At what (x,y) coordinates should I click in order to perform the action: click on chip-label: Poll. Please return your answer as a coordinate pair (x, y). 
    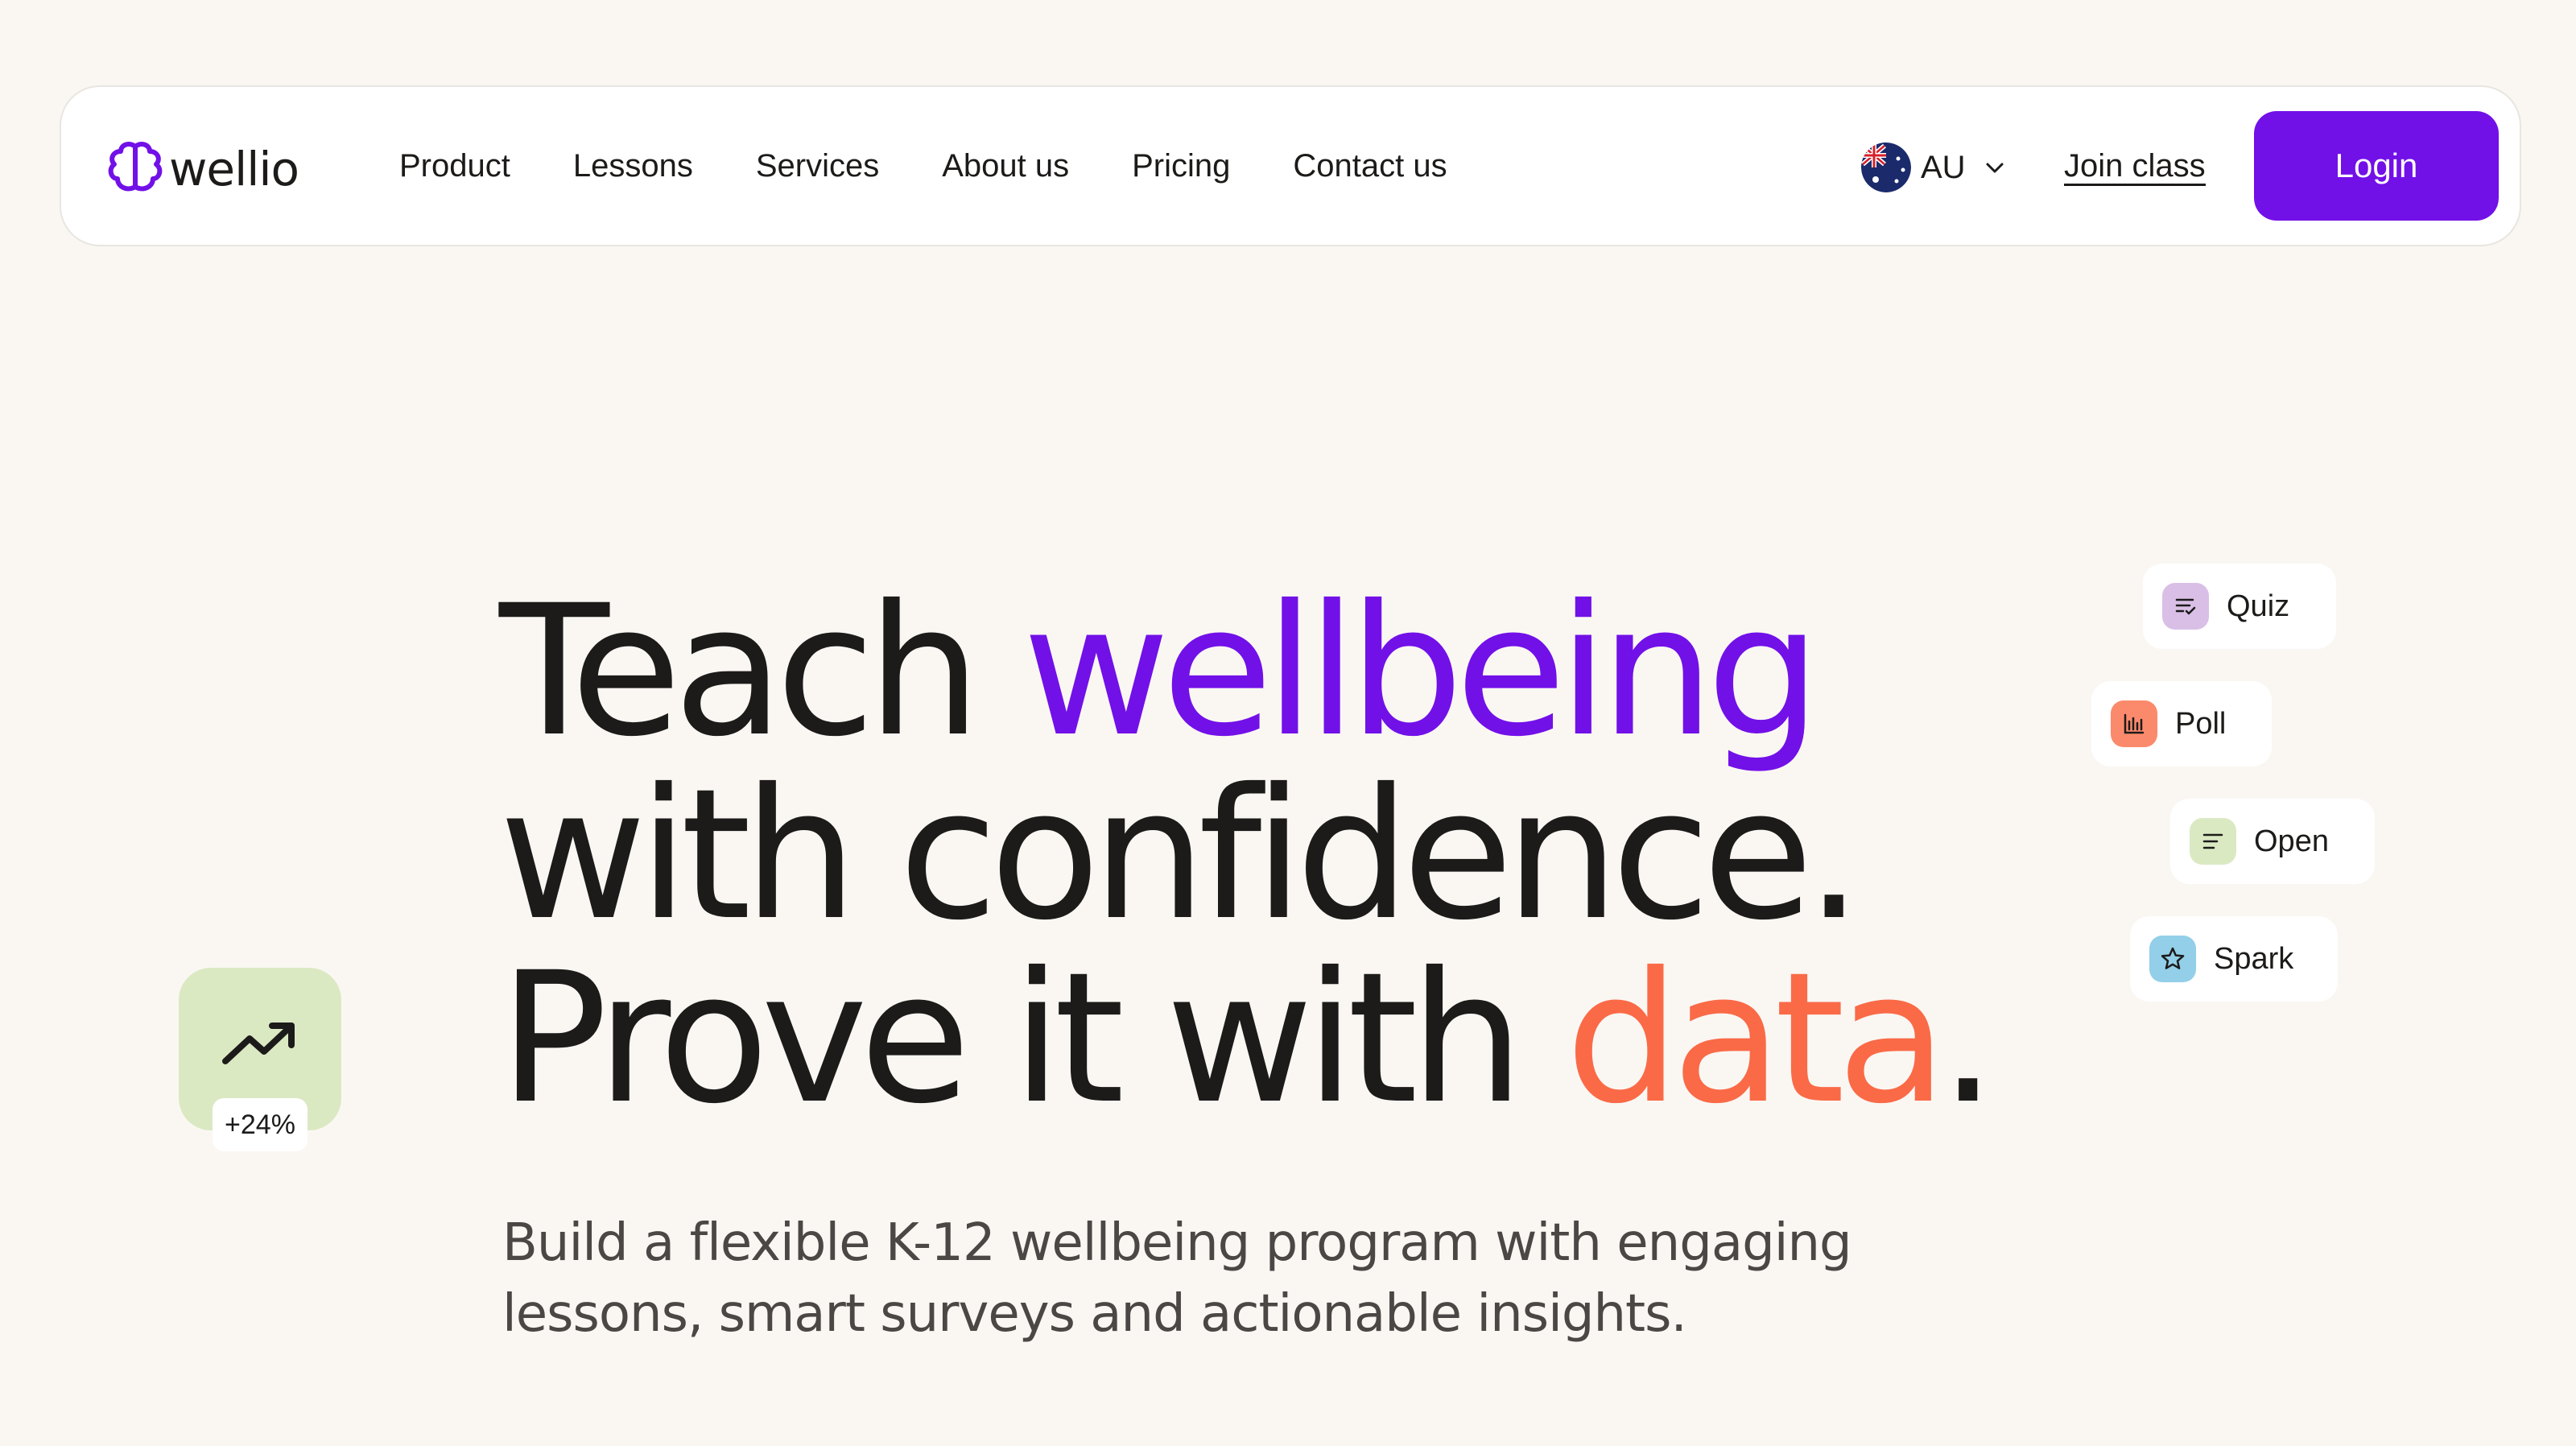
    Looking at the image, I should click on (2201, 723).